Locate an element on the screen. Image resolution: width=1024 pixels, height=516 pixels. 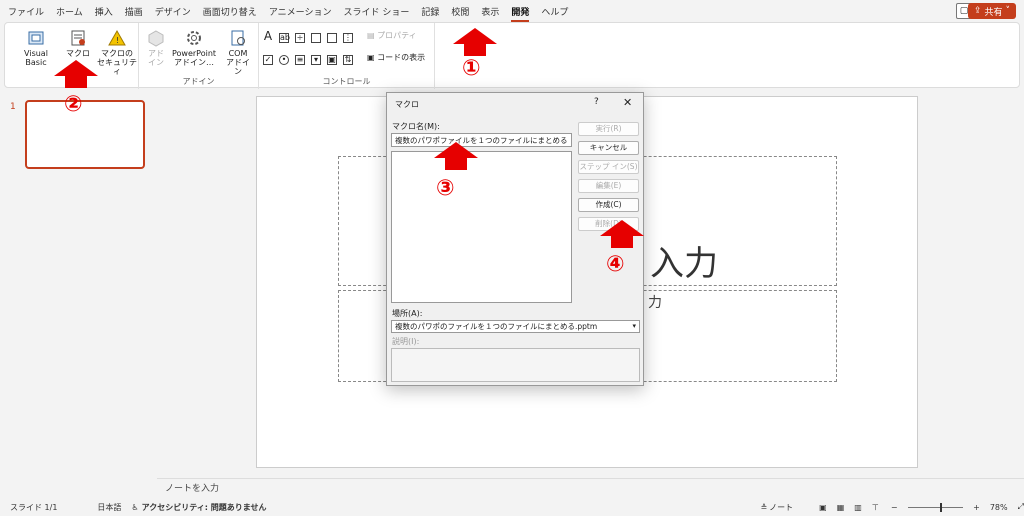
tab-review: 校閲 is located at coordinates (460, 11).